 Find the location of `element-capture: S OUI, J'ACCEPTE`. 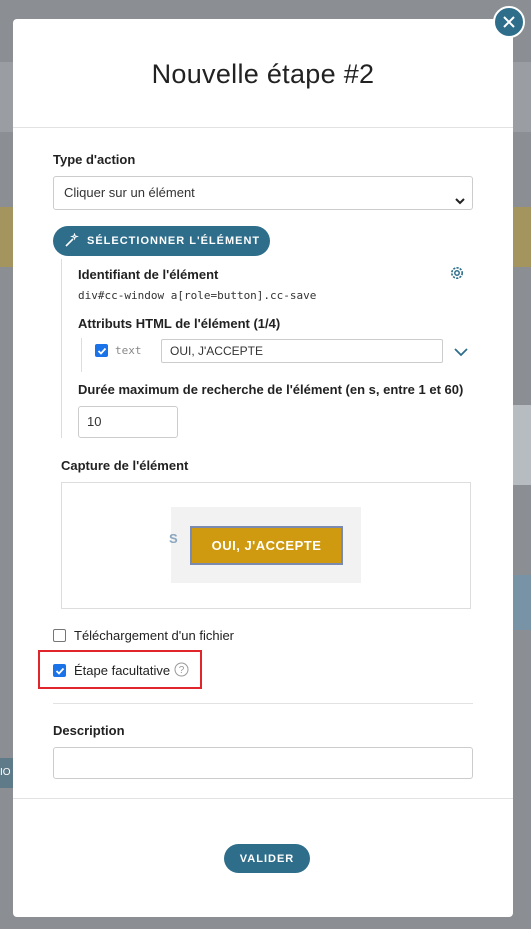

element-capture: S OUI, J'ACCEPTE is located at coordinates (266, 545).